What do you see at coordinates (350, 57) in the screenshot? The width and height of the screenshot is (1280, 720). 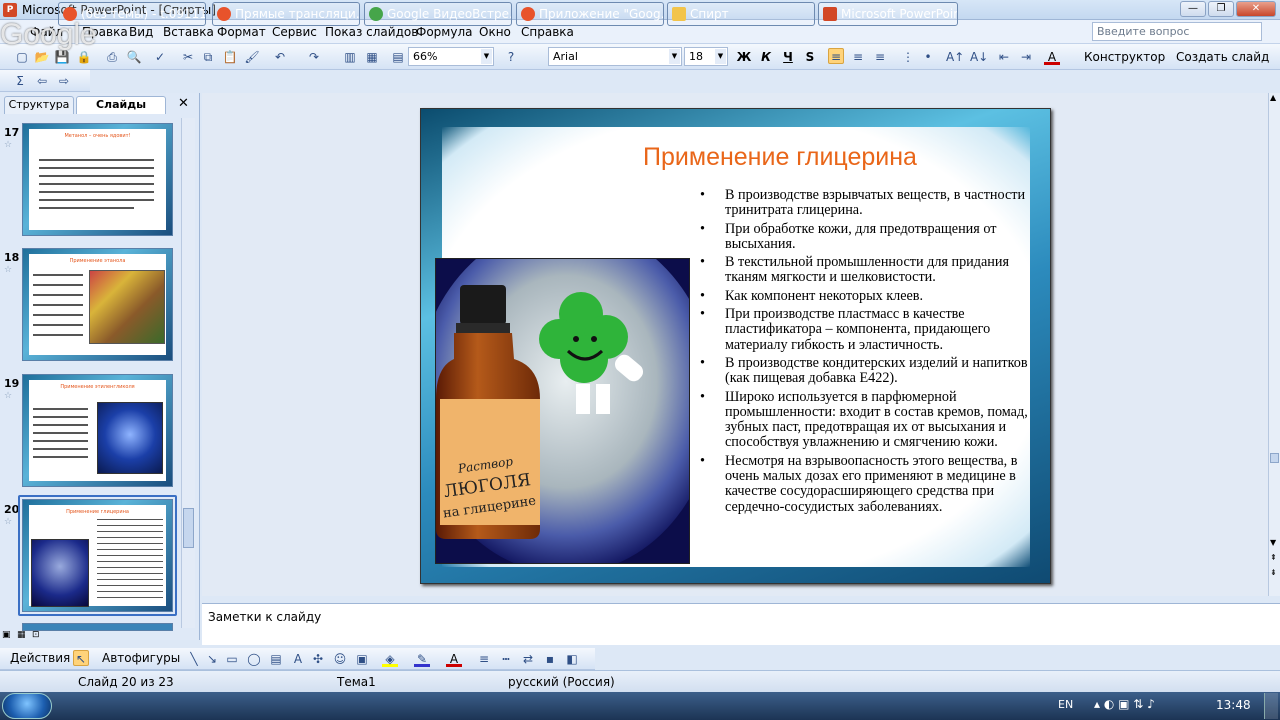 I see `chart-icon: ▥` at bounding box center [350, 57].